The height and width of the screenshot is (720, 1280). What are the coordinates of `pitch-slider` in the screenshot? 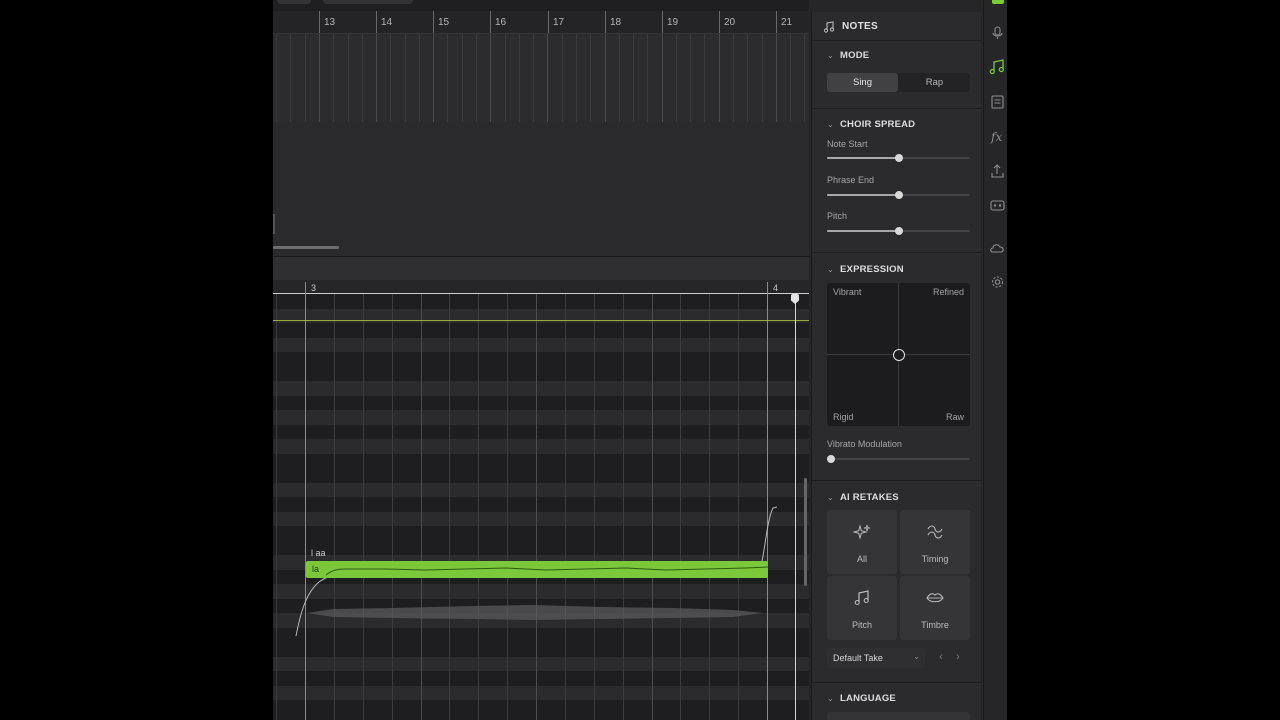 It's located at (898, 231).